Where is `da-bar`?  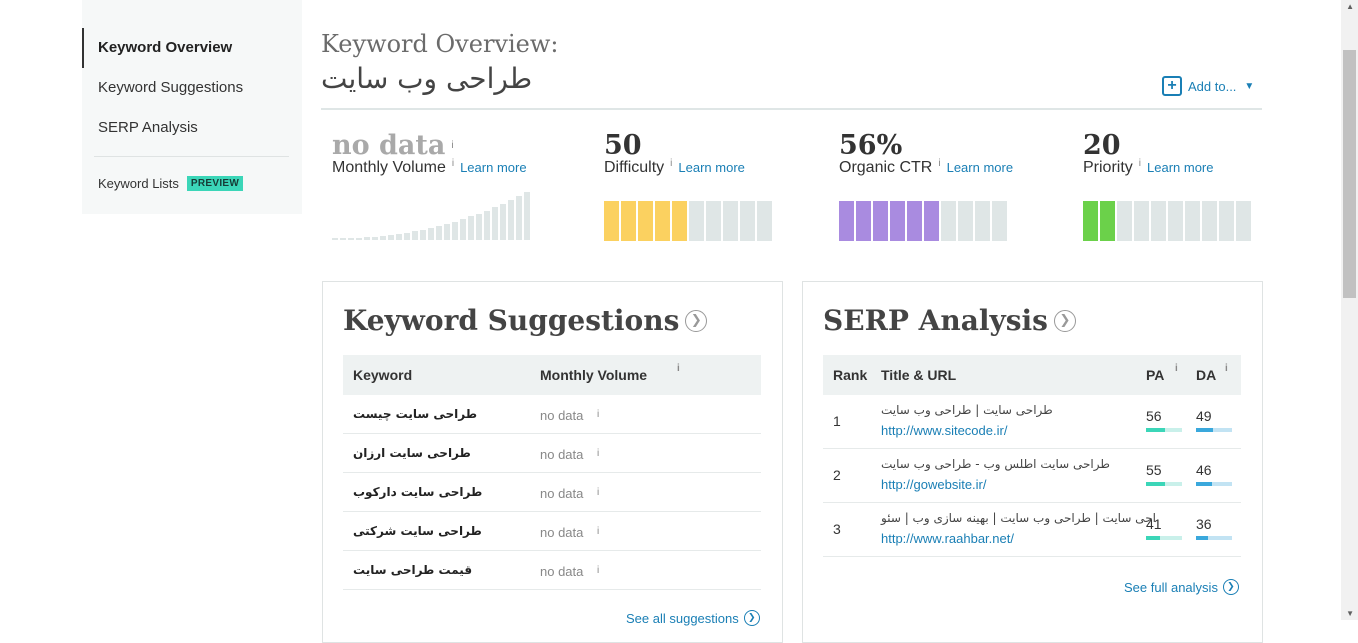
da-bar is located at coordinates (1214, 484).